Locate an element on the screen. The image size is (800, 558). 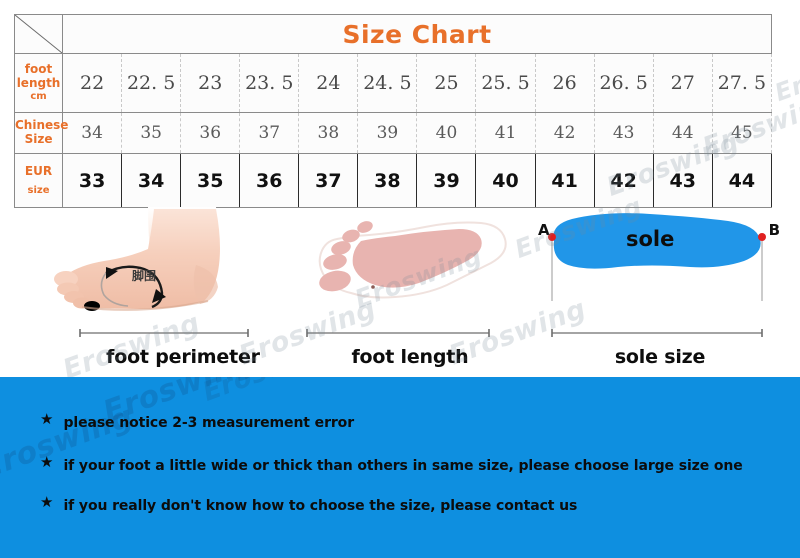
cell-eur-size: 34 is located at coordinates (151, 180).